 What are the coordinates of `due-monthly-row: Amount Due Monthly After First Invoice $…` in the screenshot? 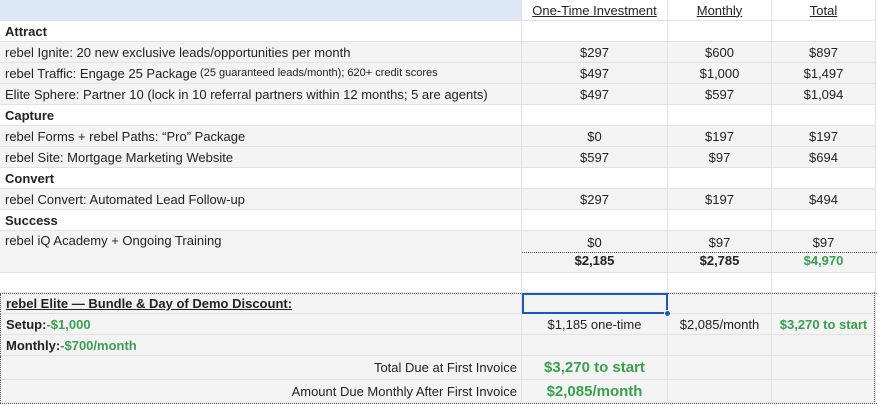 It's located at (438, 391).